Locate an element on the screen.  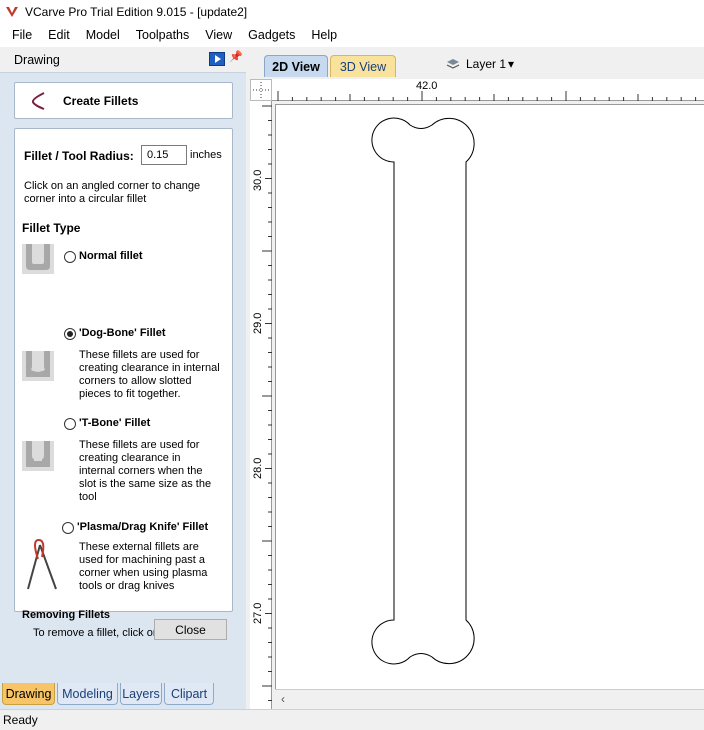
dog-bone-fillet-icon is located at coordinates (38, 366).